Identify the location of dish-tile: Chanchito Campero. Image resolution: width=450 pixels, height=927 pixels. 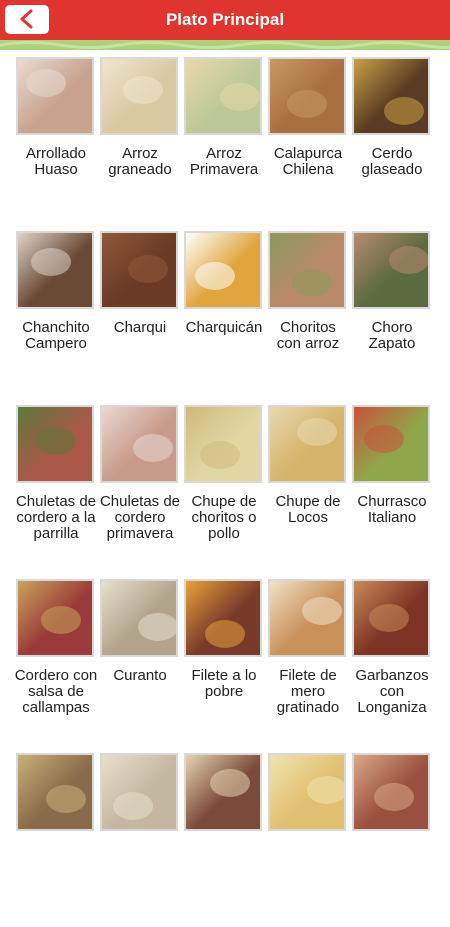
(56, 318).